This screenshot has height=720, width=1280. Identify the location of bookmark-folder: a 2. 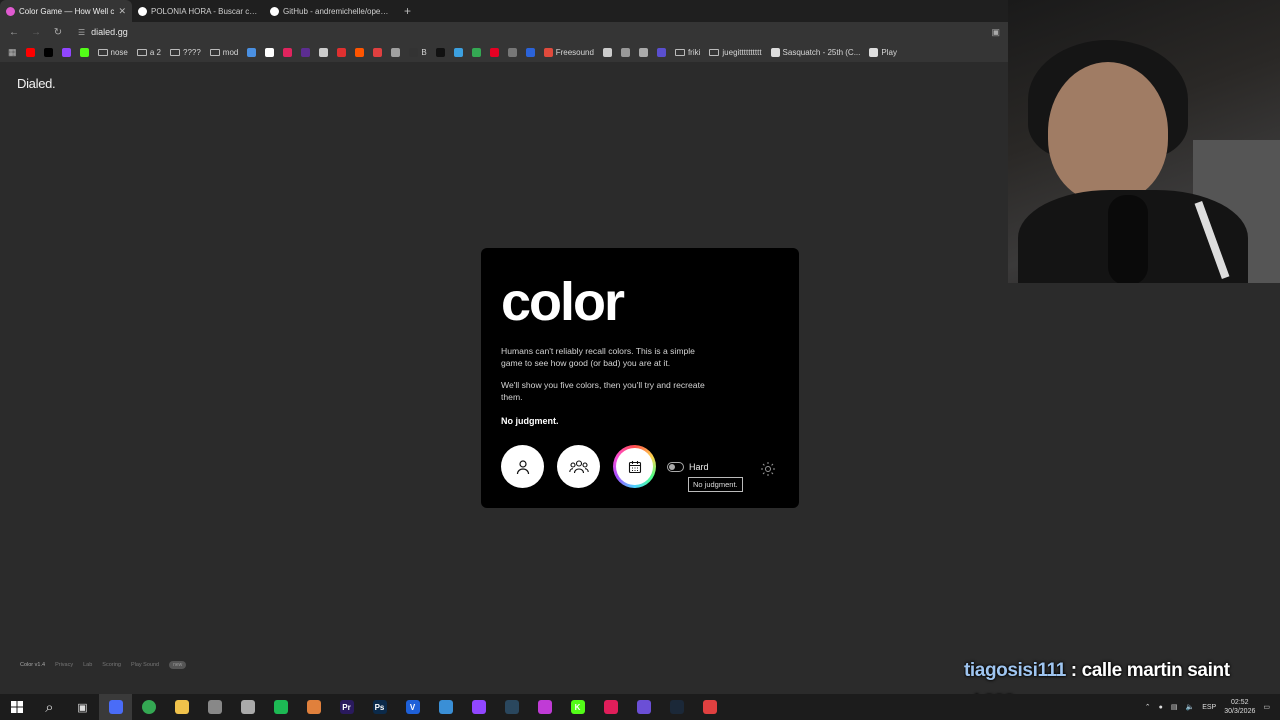
(148, 52).